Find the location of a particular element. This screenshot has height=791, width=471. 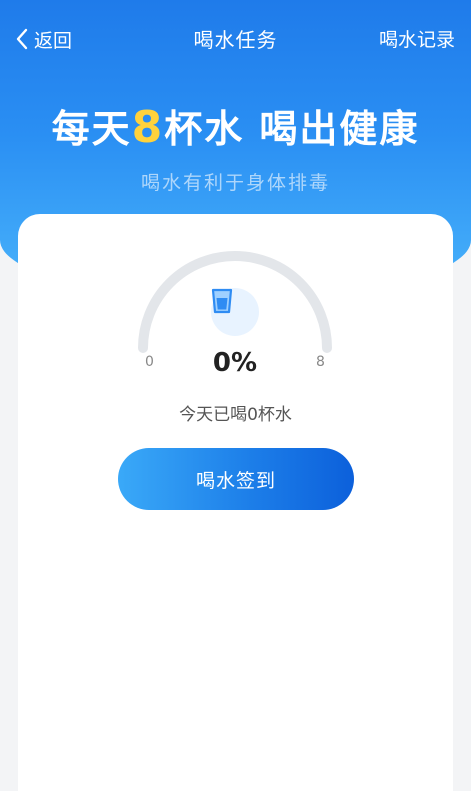

drink-checkin-button: 喝水签到 is located at coordinates (236, 479).